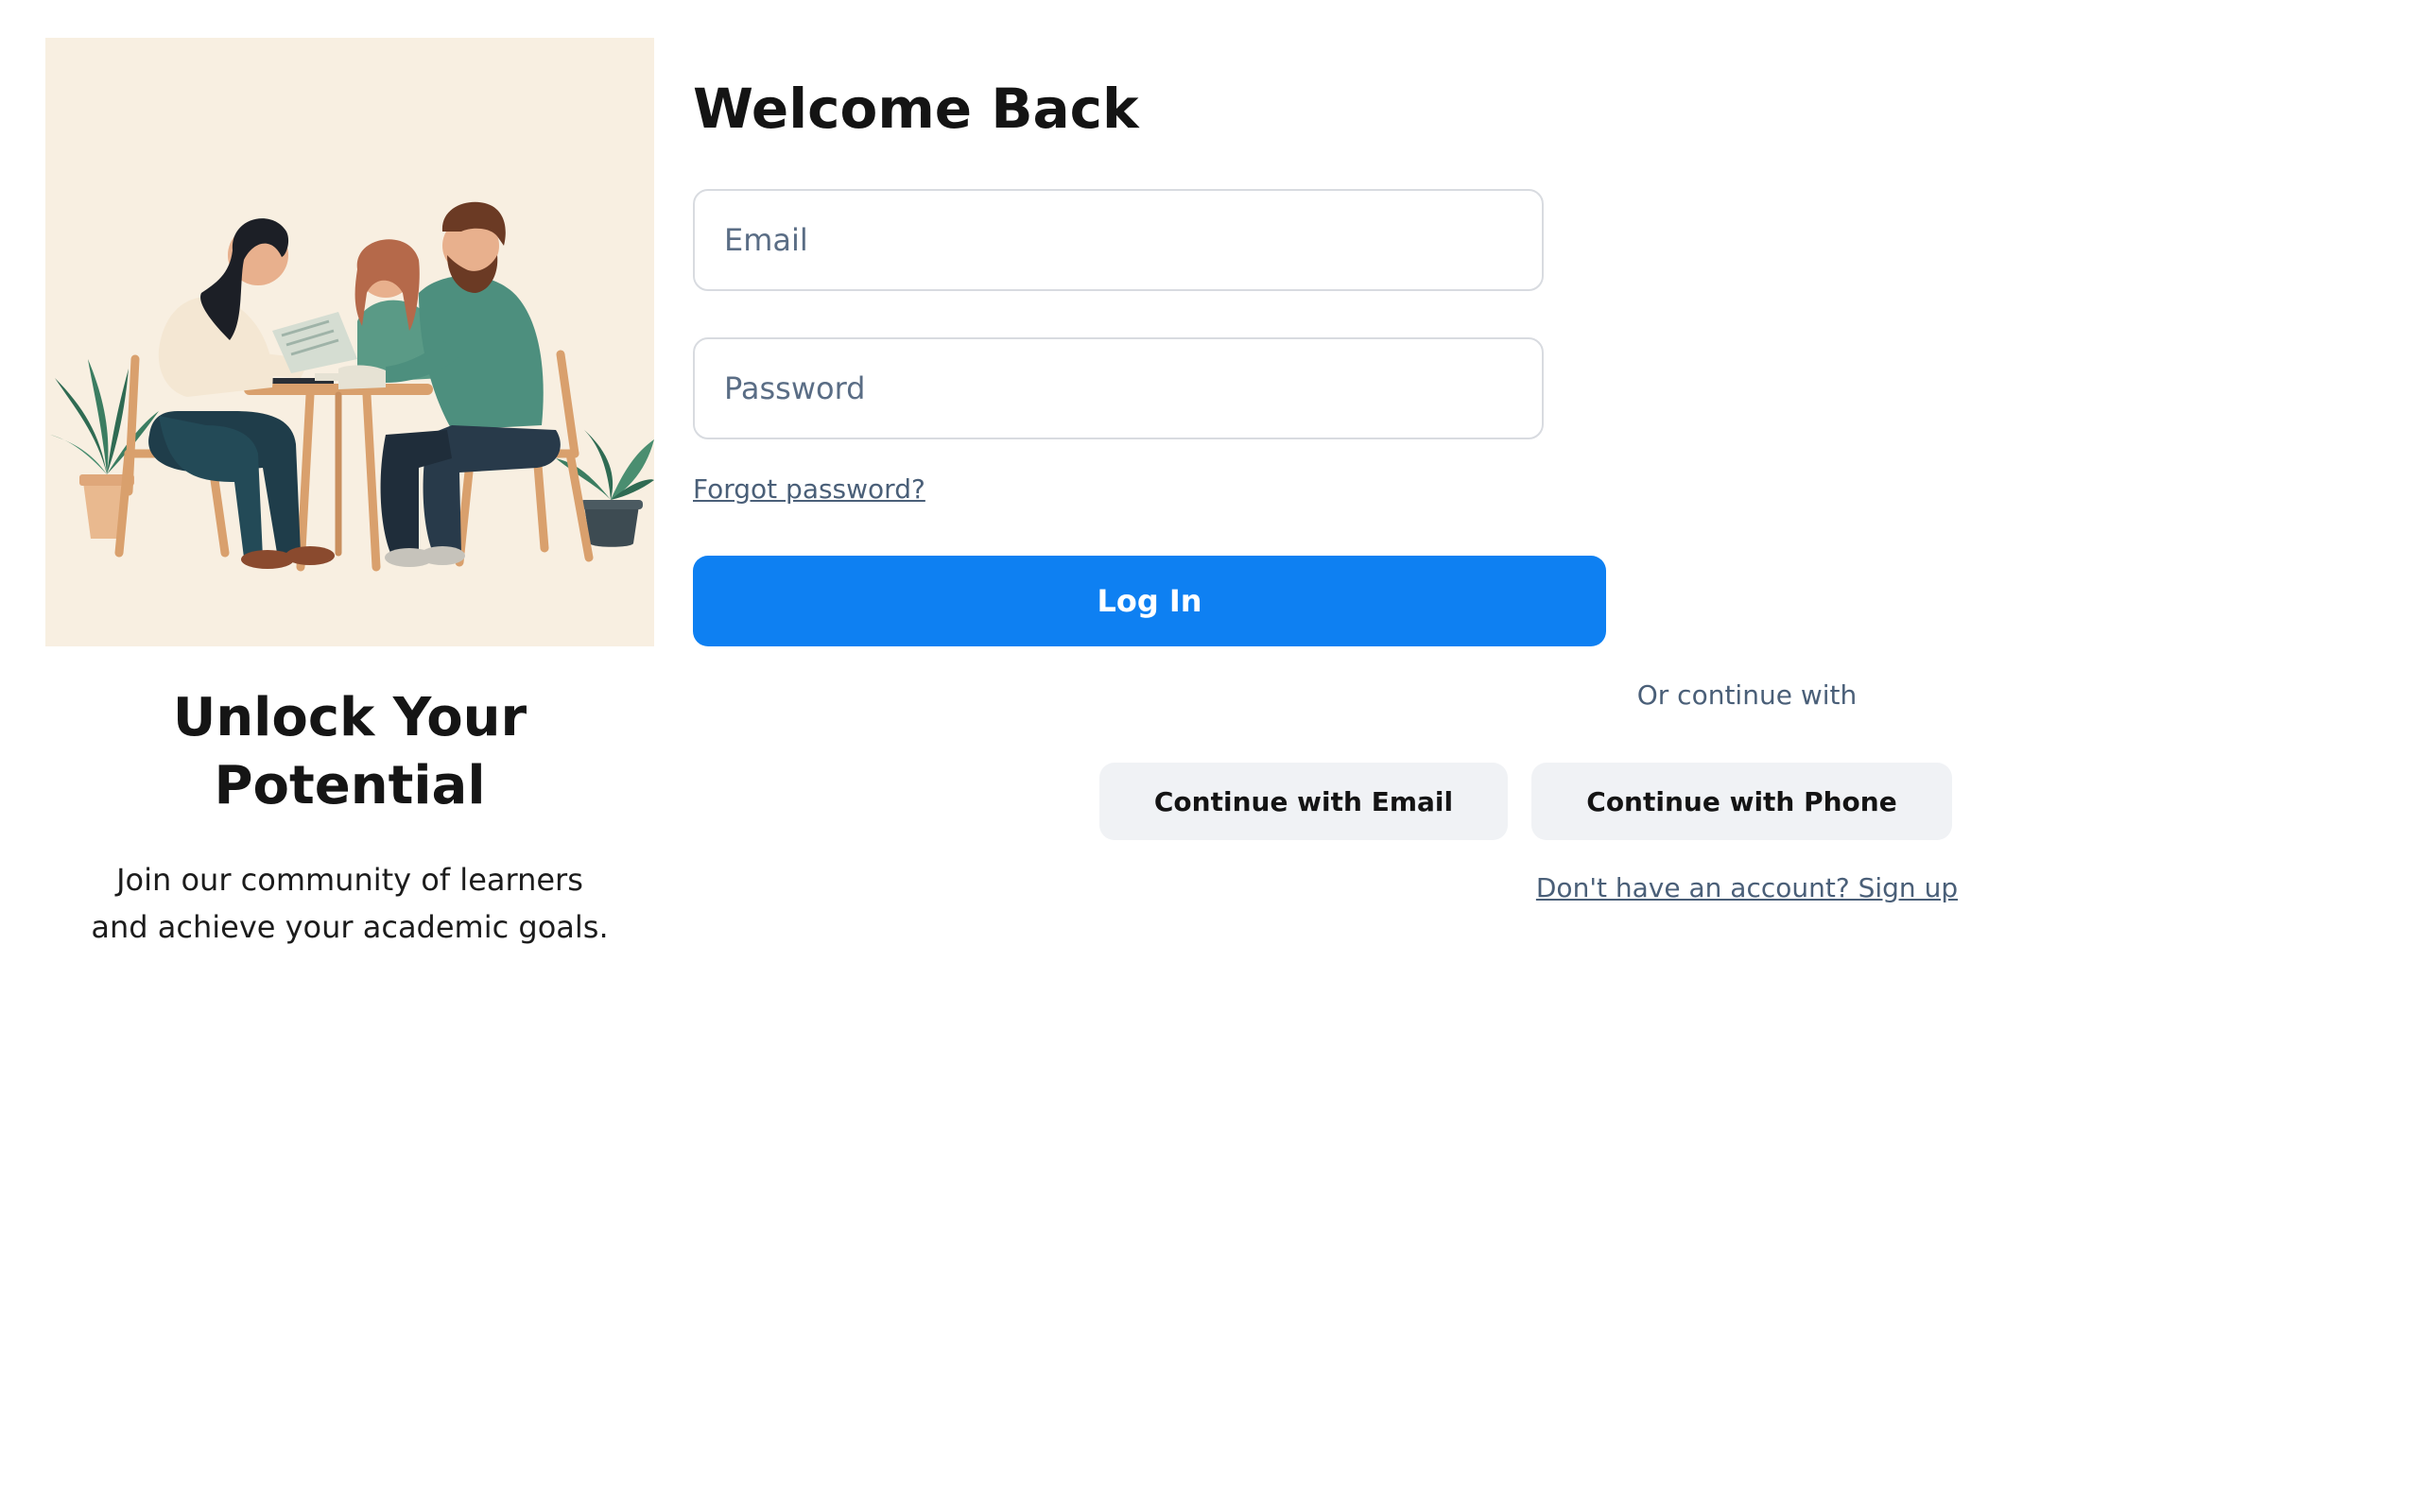 The image size is (2420, 1512). Describe the element at coordinates (916, 109) in the screenshot. I see `page-title: Welcome Back` at that location.